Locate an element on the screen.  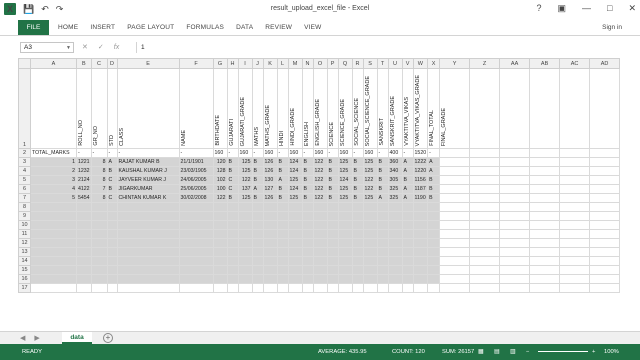
cell: HINDI_GRADE is located at coordinates (295, 108).